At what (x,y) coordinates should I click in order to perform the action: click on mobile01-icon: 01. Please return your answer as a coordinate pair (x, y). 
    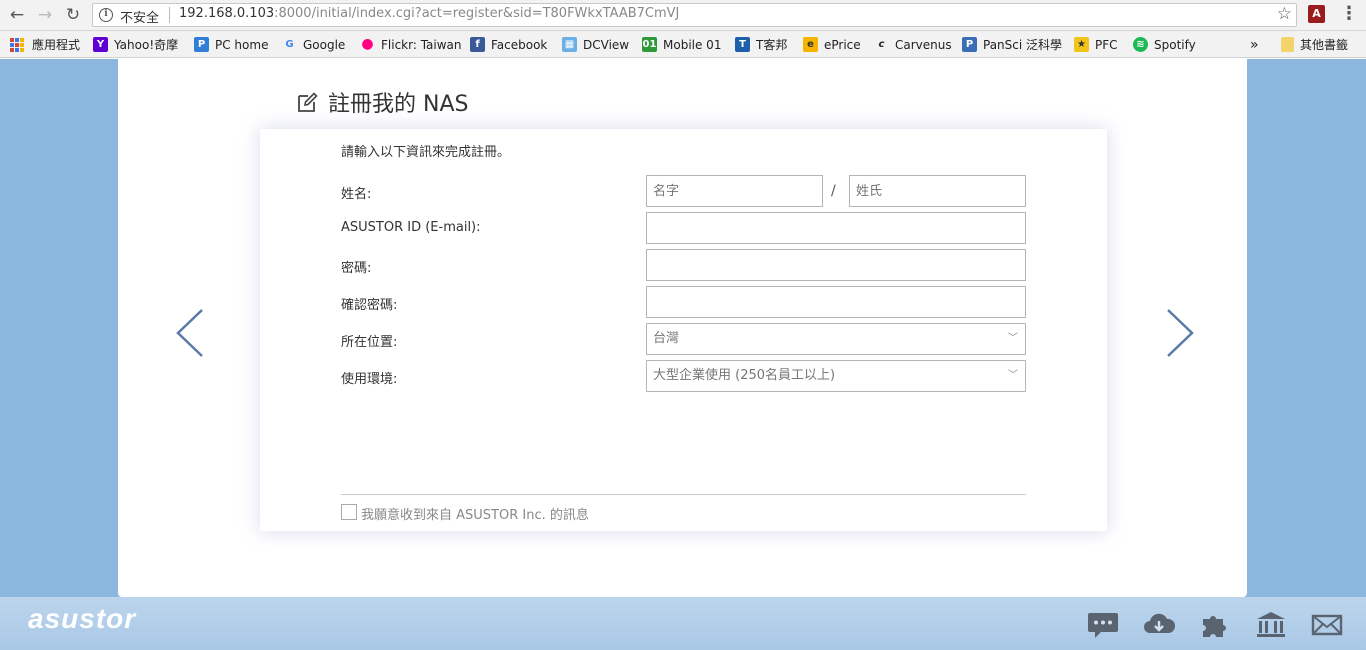
    Looking at the image, I should click on (649, 44).